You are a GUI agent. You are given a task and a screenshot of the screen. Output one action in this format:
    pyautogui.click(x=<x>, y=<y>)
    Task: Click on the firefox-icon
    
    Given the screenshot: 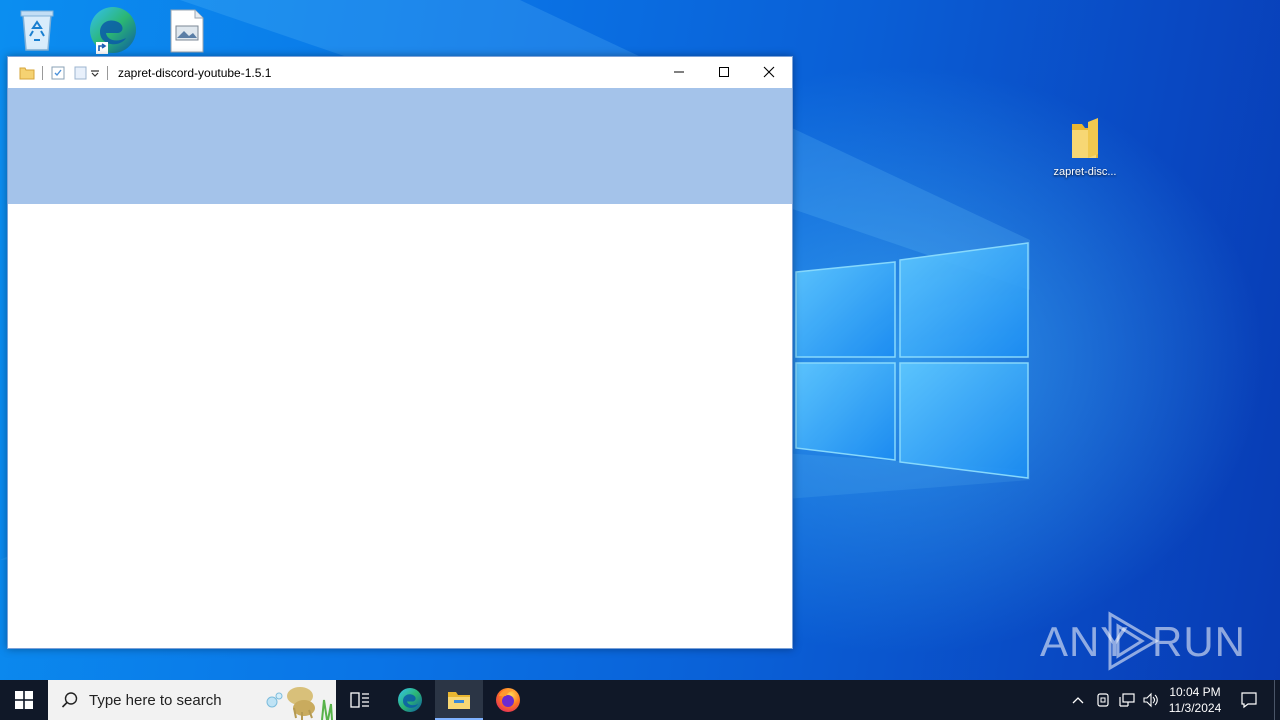 What is the action you would take?
    pyautogui.click(x=508, y=700)
    